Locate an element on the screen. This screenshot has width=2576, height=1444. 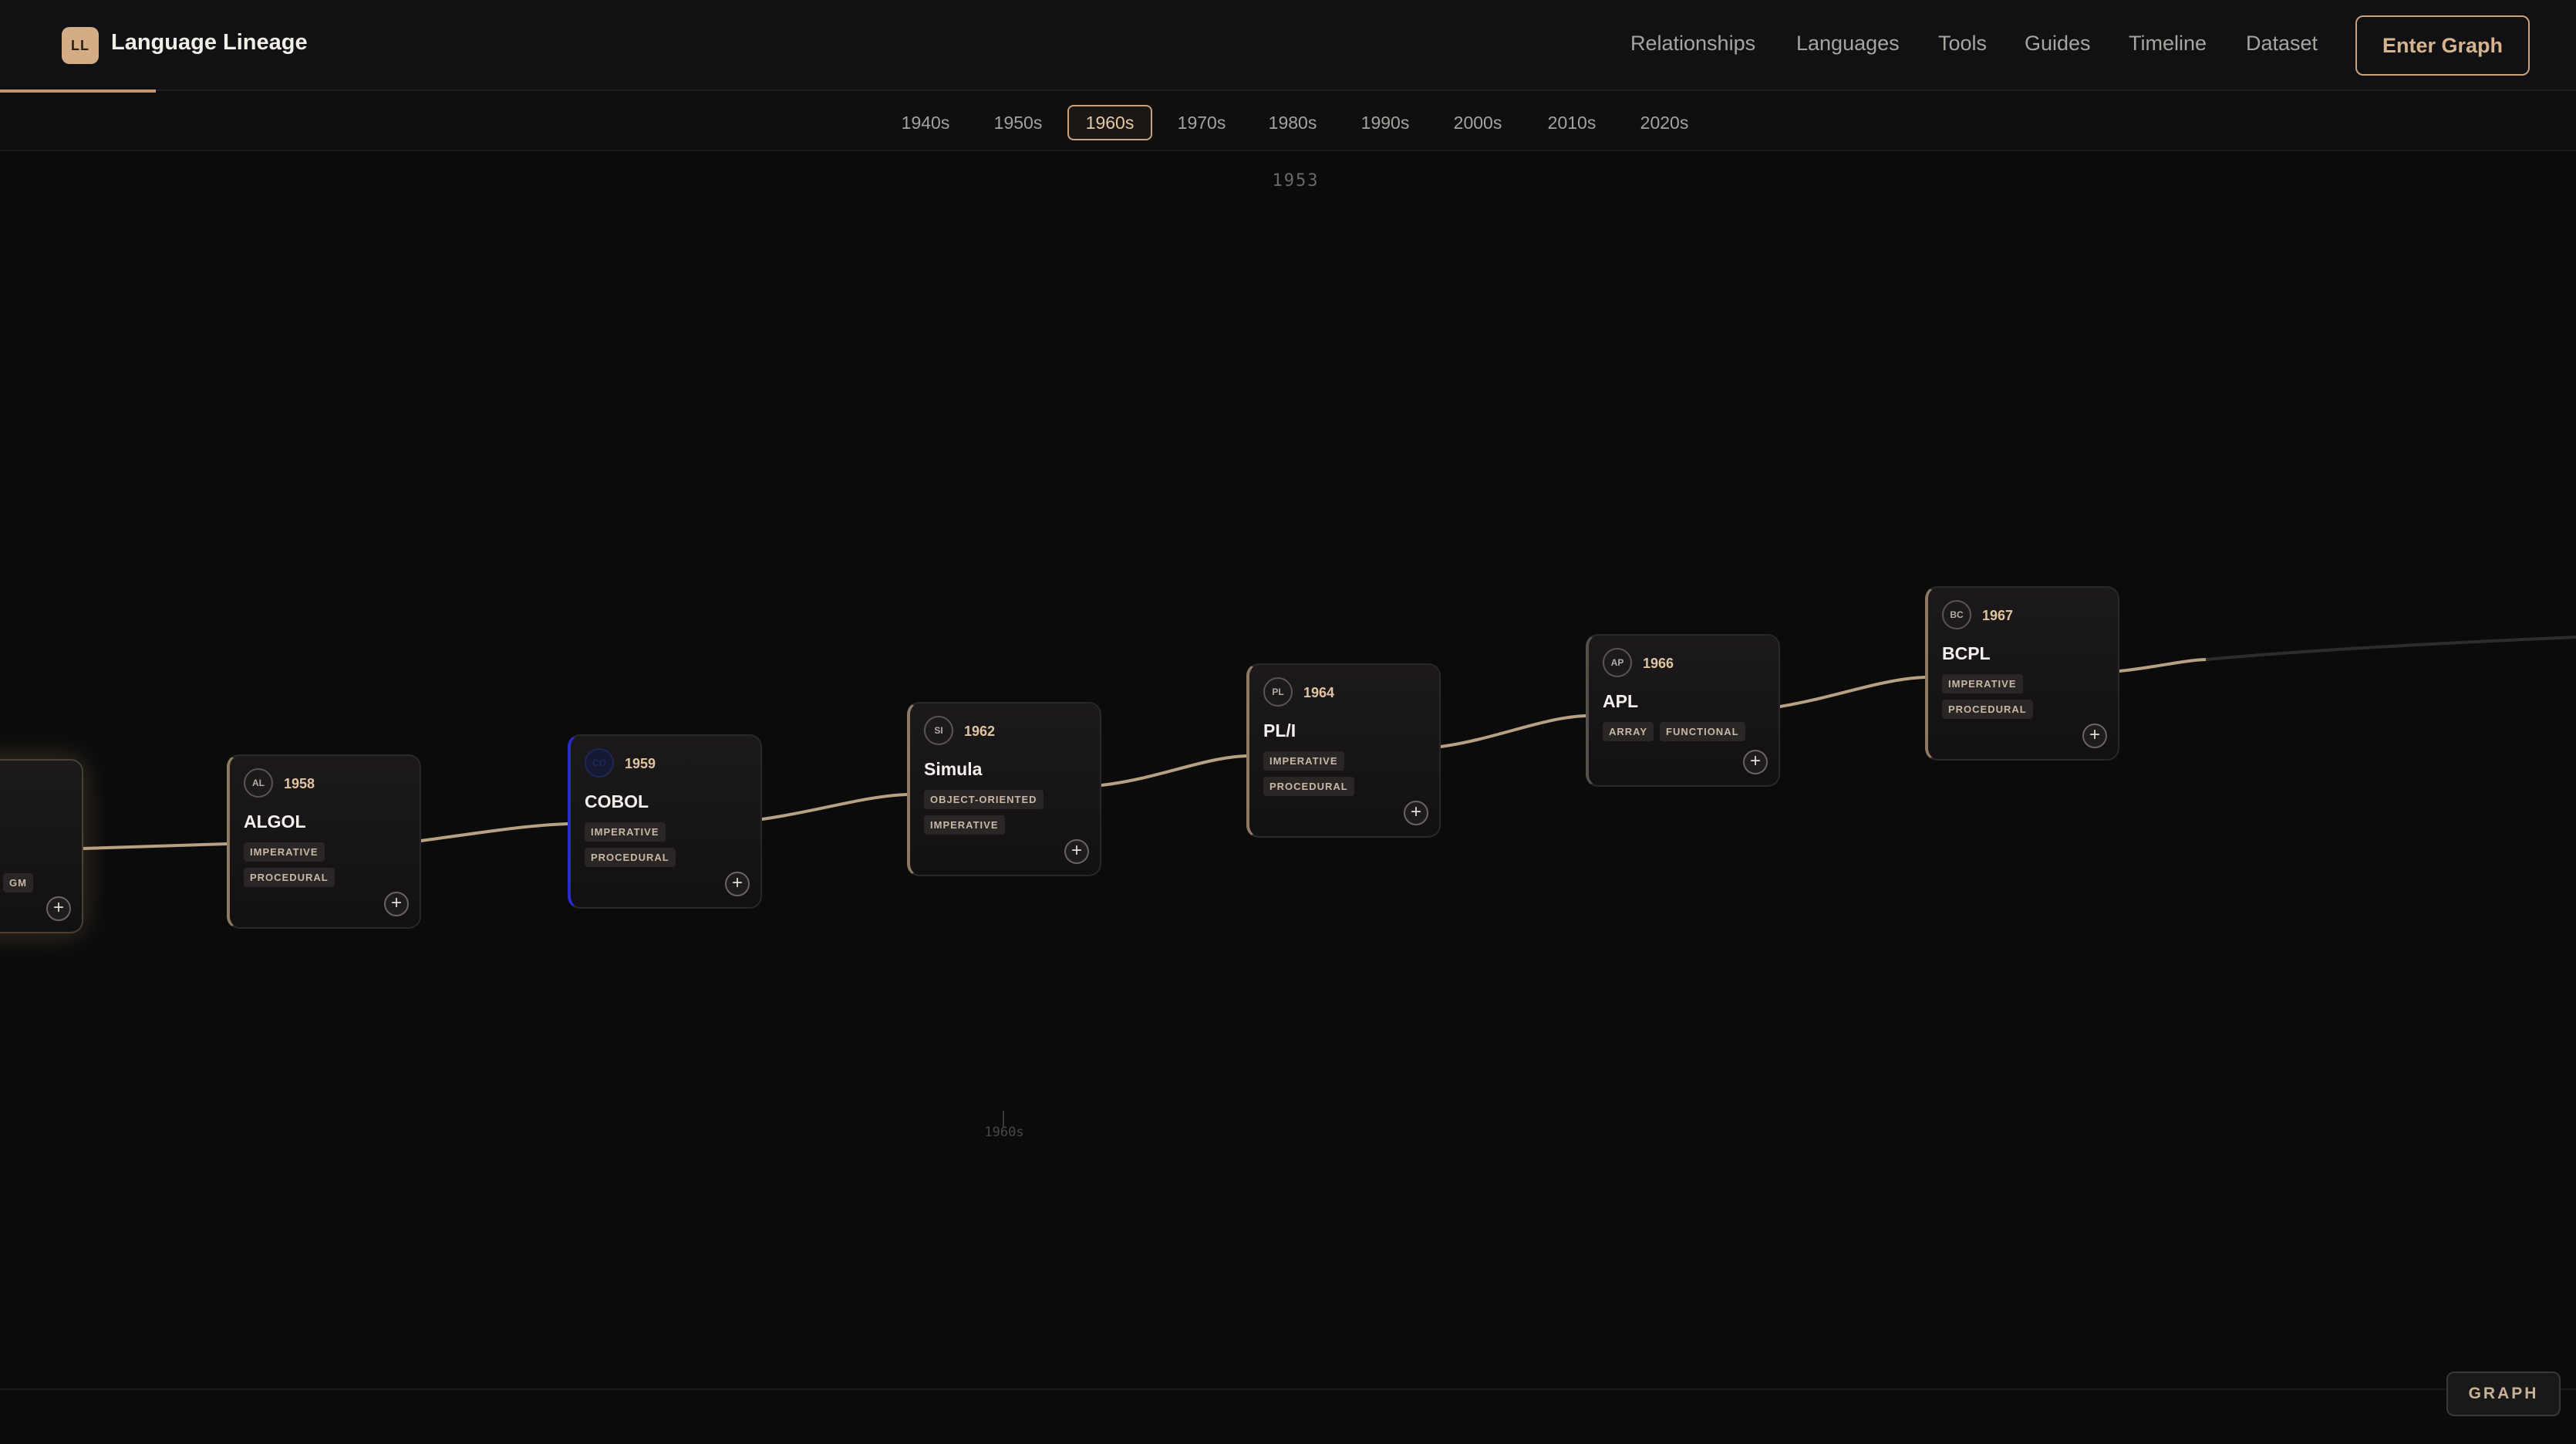
language-node-algol: AL 1958 ALGOL IMPERATIVE PROCEDURAL + is located at coordinates (324, 842).